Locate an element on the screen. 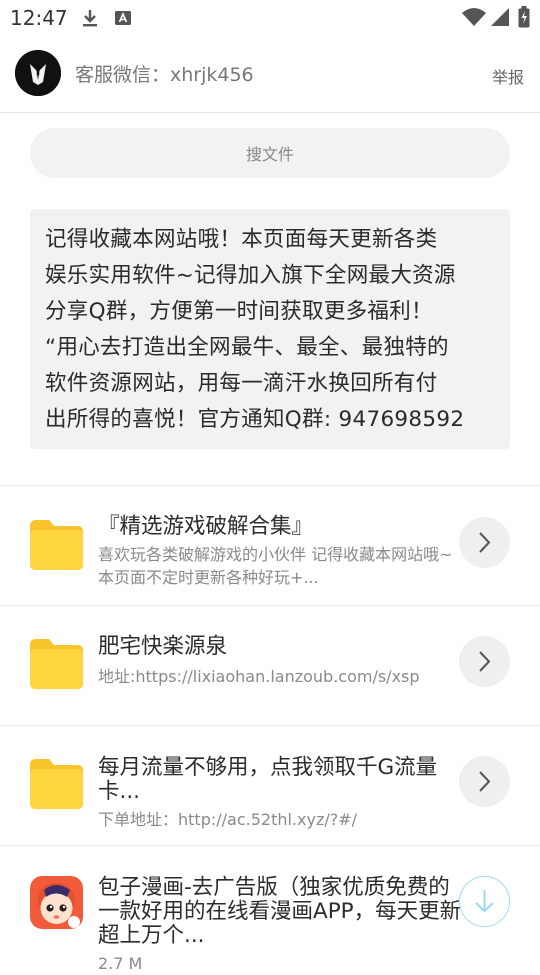 This screenshot has height=975, width=540. report-link: 举报 is located at coordinates (508, 76).